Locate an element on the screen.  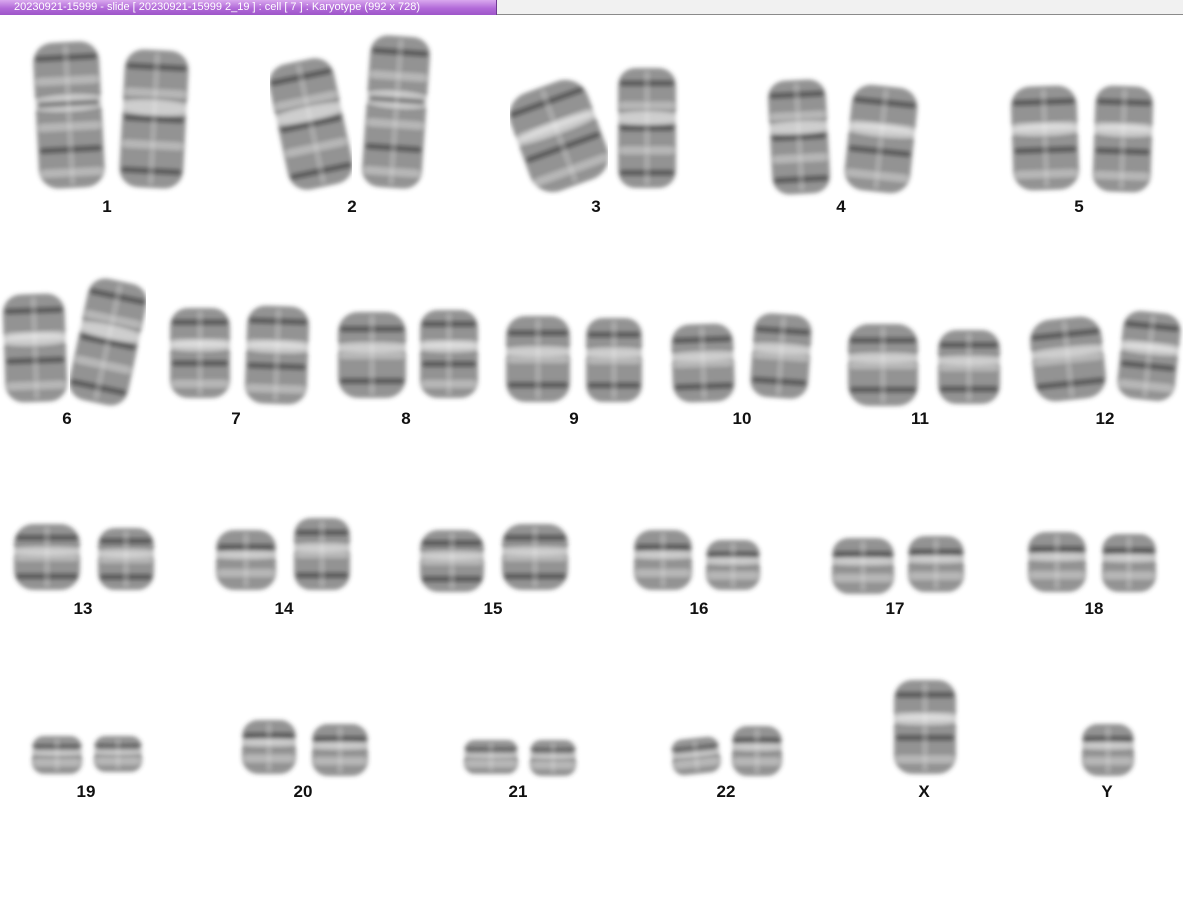
chromosome-label-3: 3 is located at coordinates (596, 206).